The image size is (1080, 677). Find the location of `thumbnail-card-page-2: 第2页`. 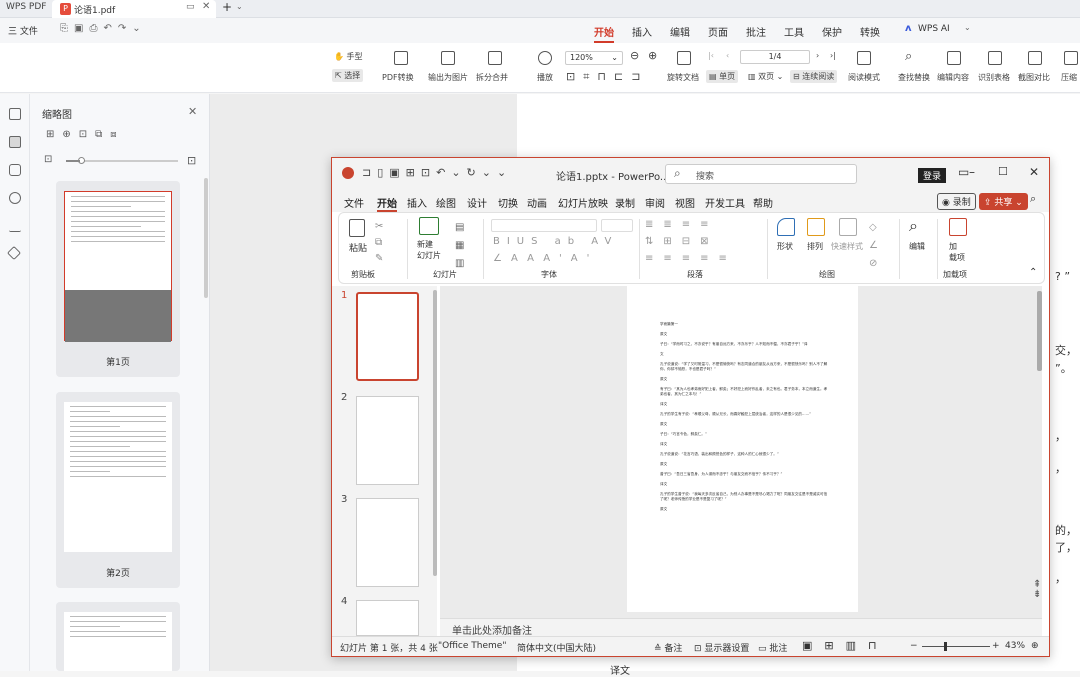

thumbnail-card-page-2: 第2页 is located at coordinates (118, 490).